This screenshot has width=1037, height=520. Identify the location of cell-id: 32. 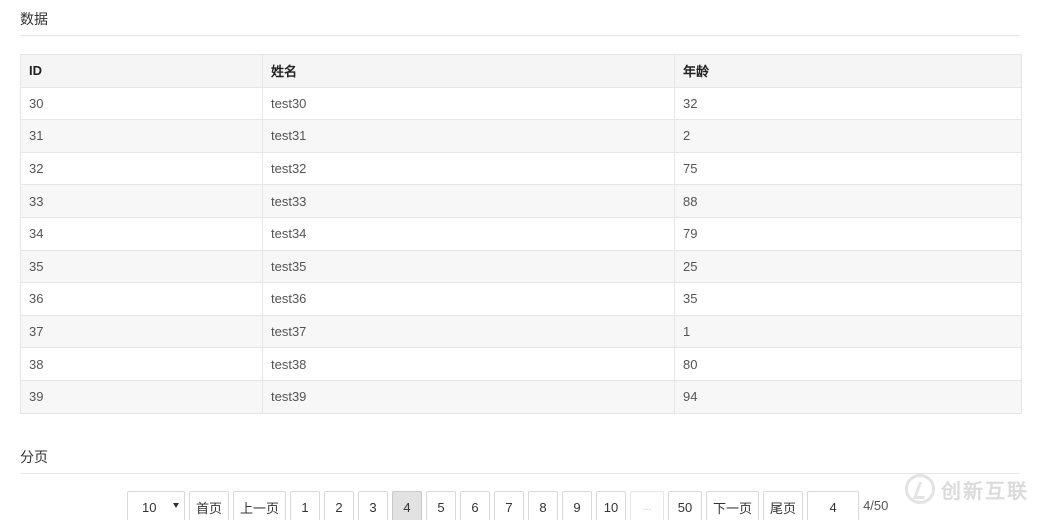
(141, 168).